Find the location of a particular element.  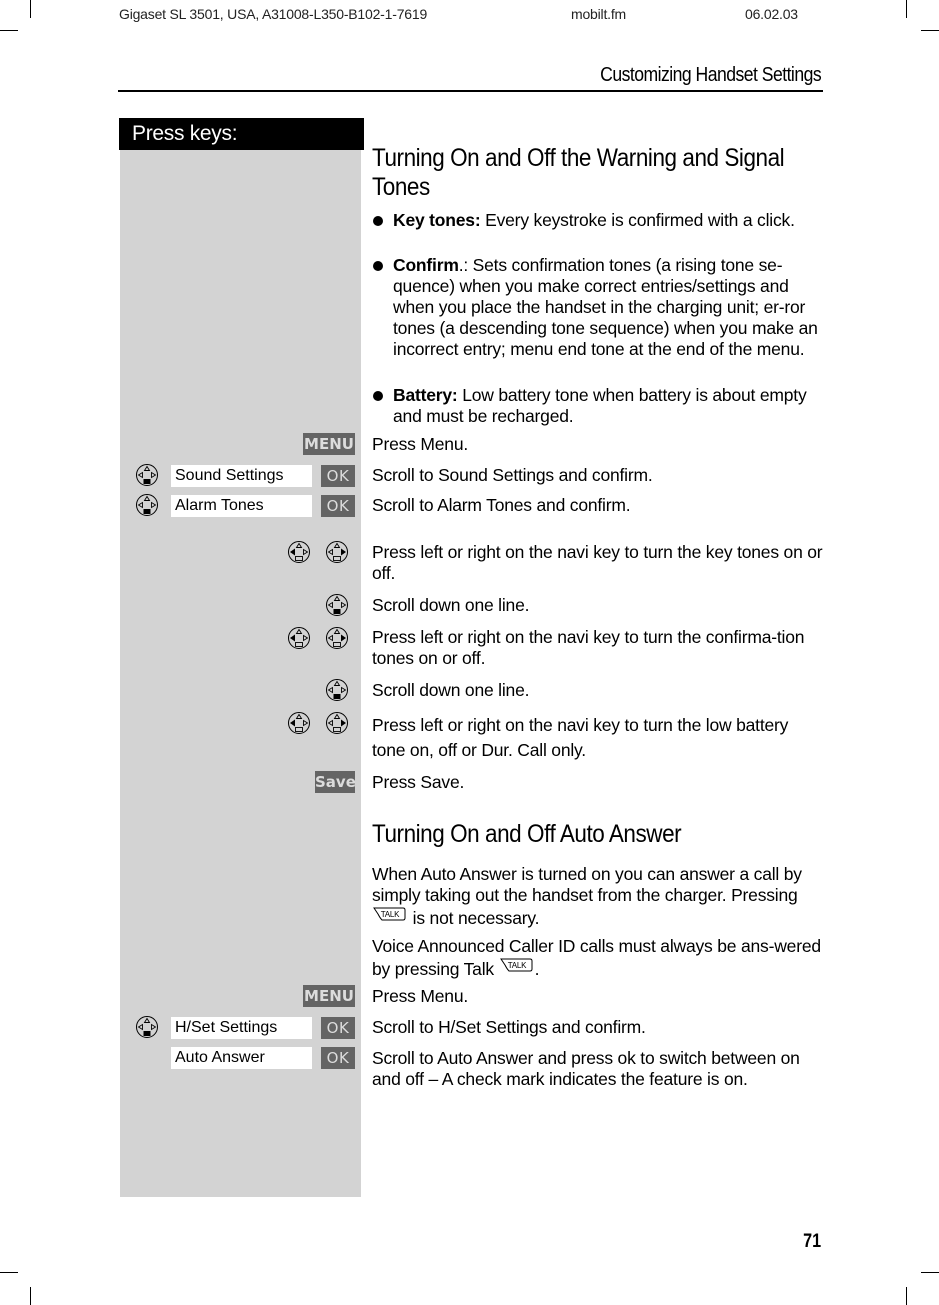

page-number: 71 is located at coordinates (812, 1241).